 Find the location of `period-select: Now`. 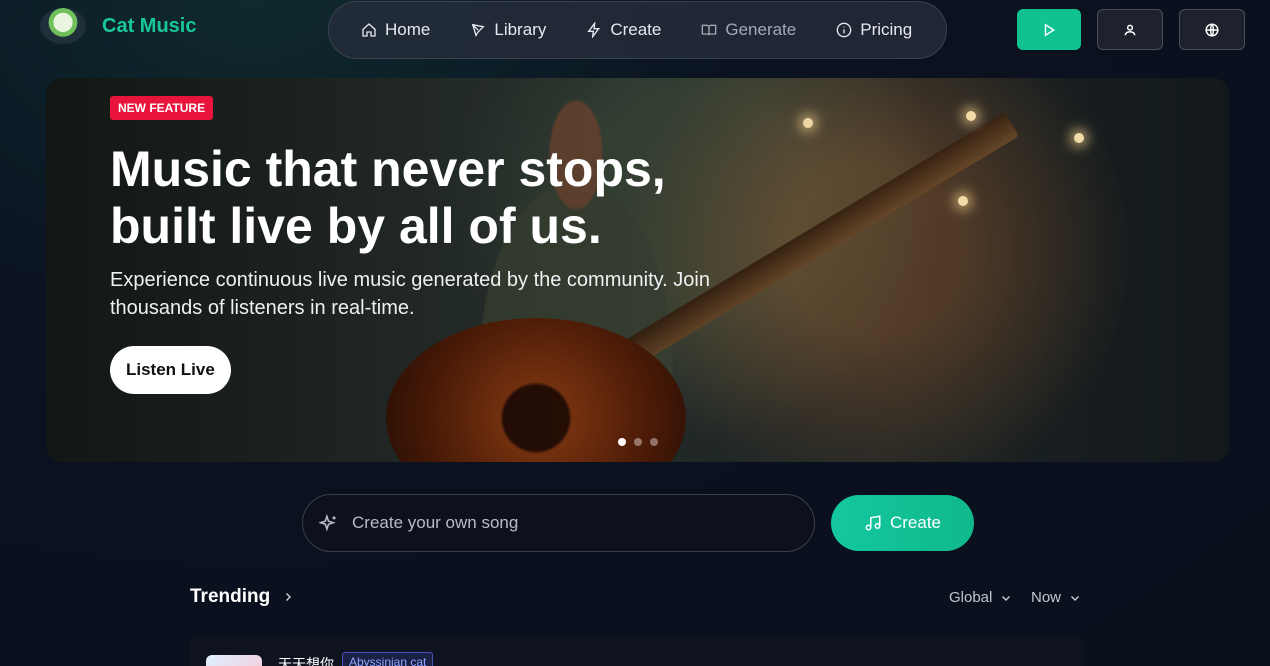

period-select: Now is located at coordinates (1056, 597).